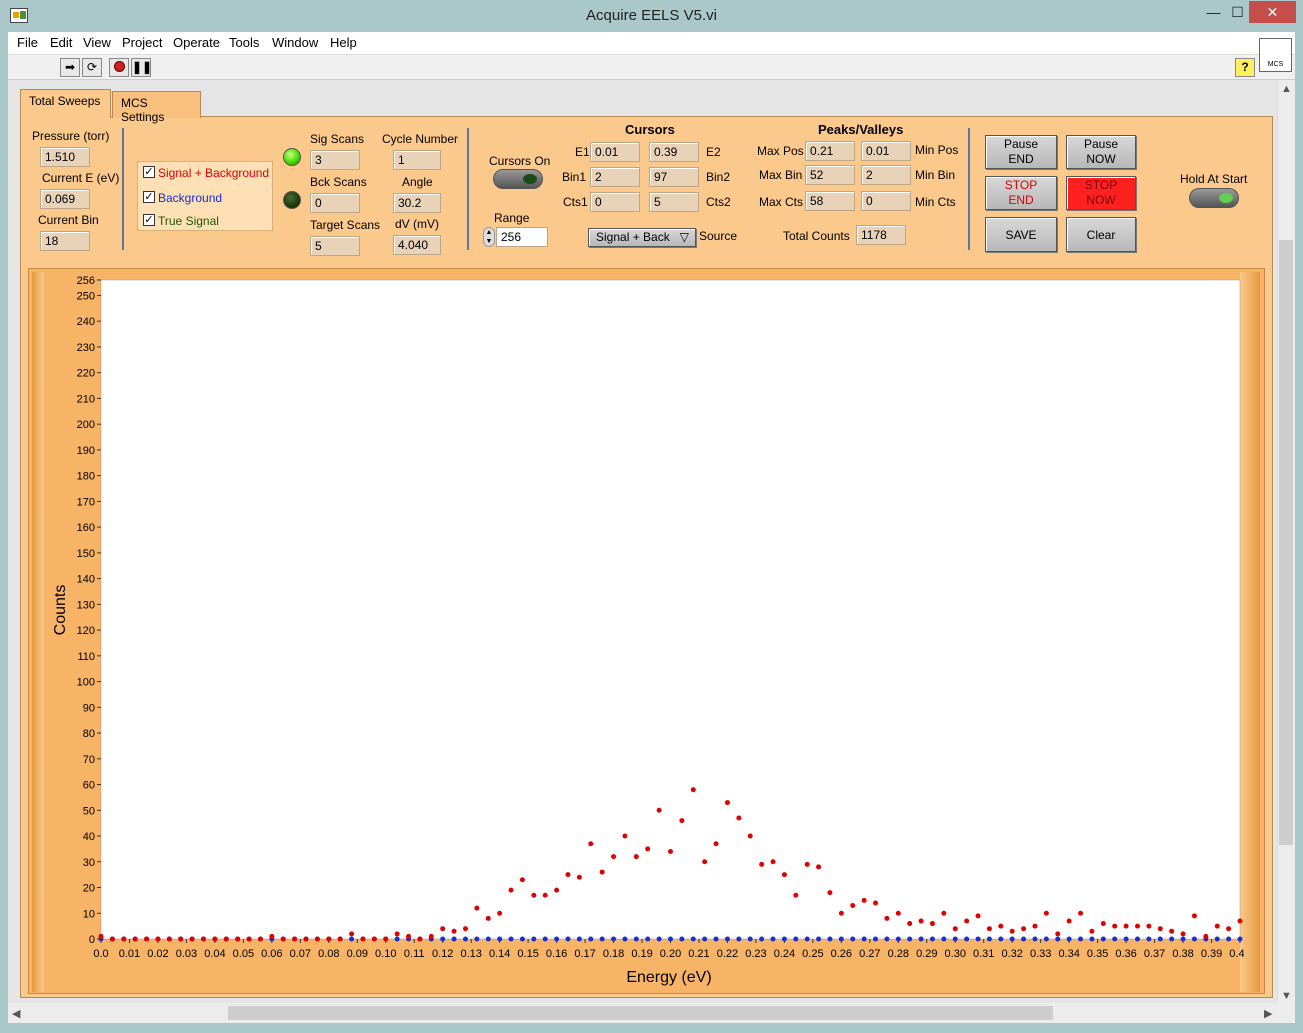  I want to click on cursors-on-toggle, so click(518, 179).